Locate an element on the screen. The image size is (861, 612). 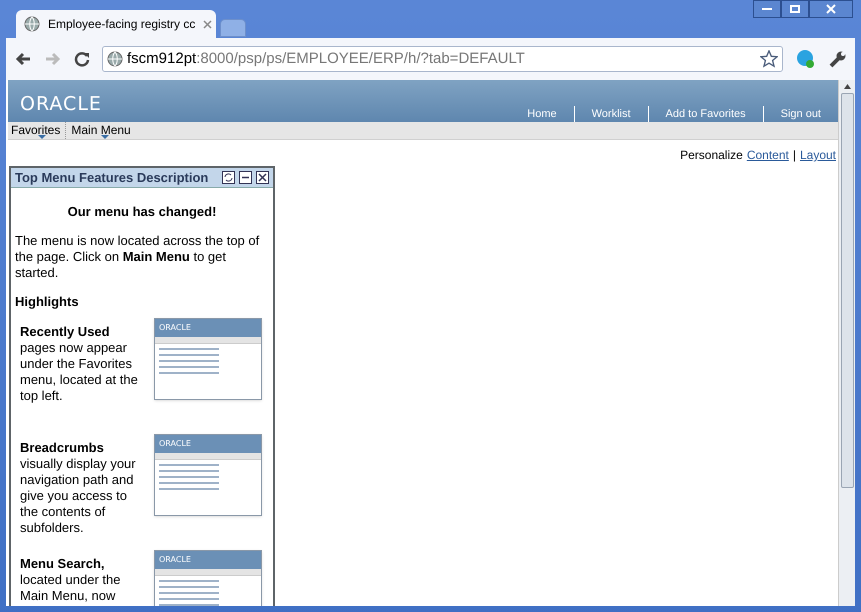
wrench-icon is located at coordinates (837, 59).